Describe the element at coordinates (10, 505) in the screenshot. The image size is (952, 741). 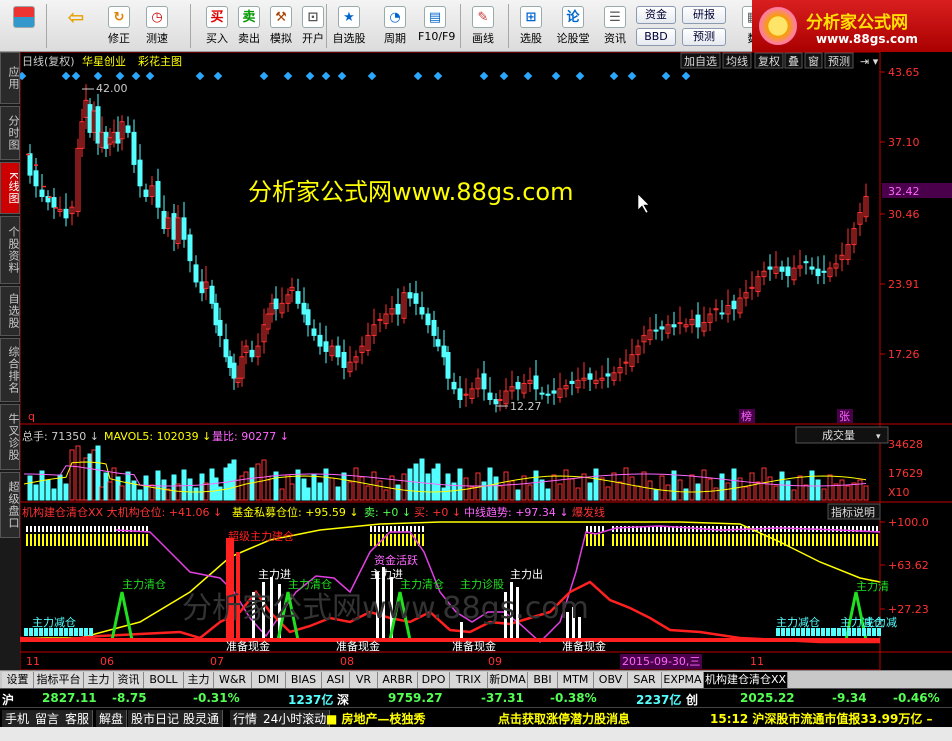
I see `left-tab-7: 超级盘口` at that location.